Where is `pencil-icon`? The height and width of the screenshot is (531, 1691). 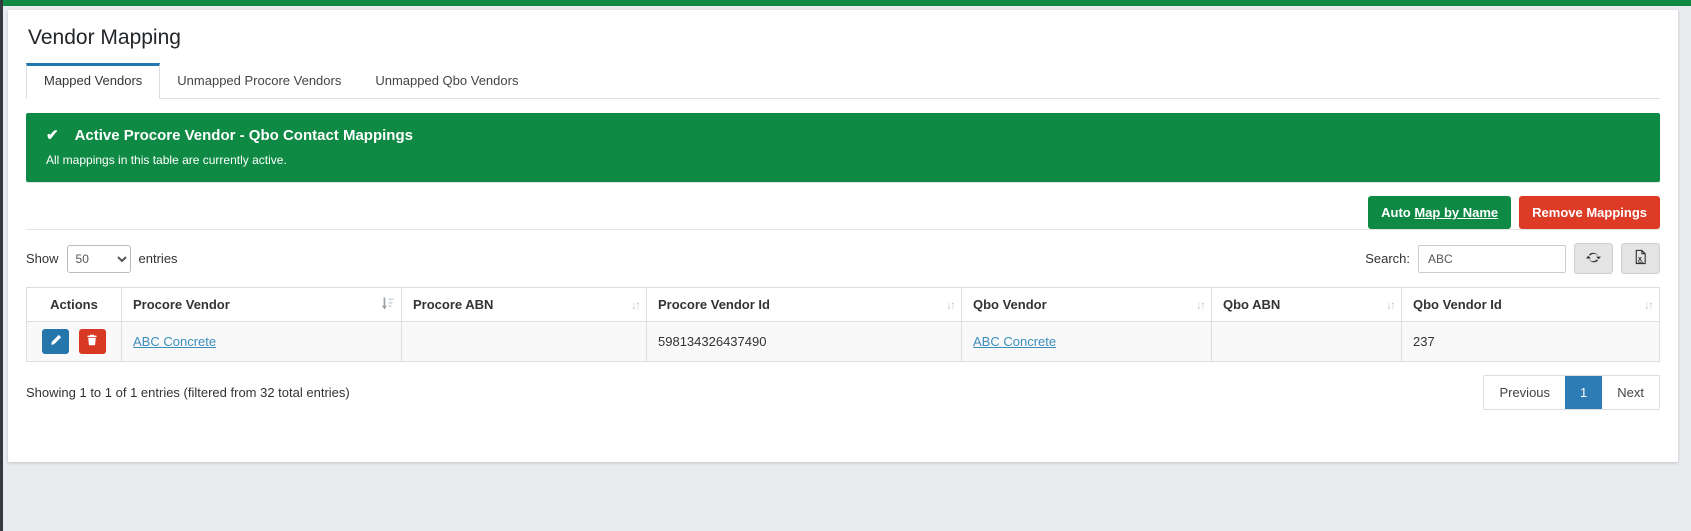 pencil-icon is located at coordinates (56, 341).